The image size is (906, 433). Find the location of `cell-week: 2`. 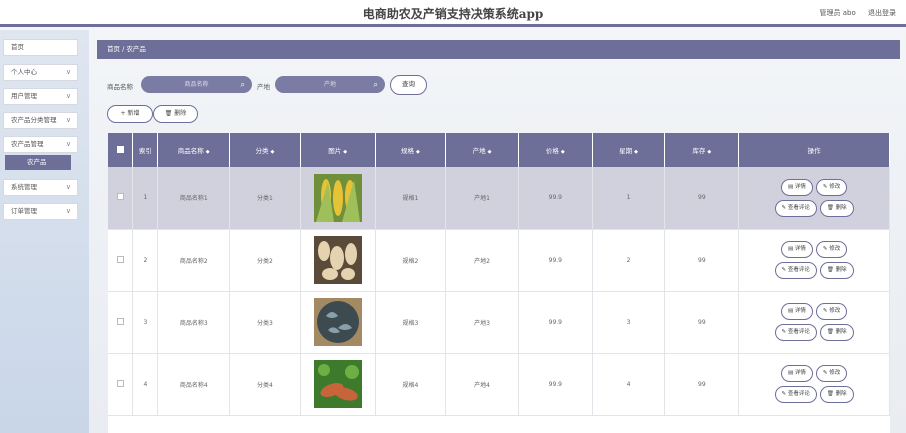

cell-week: 2 is located at coordinates (629, 260).